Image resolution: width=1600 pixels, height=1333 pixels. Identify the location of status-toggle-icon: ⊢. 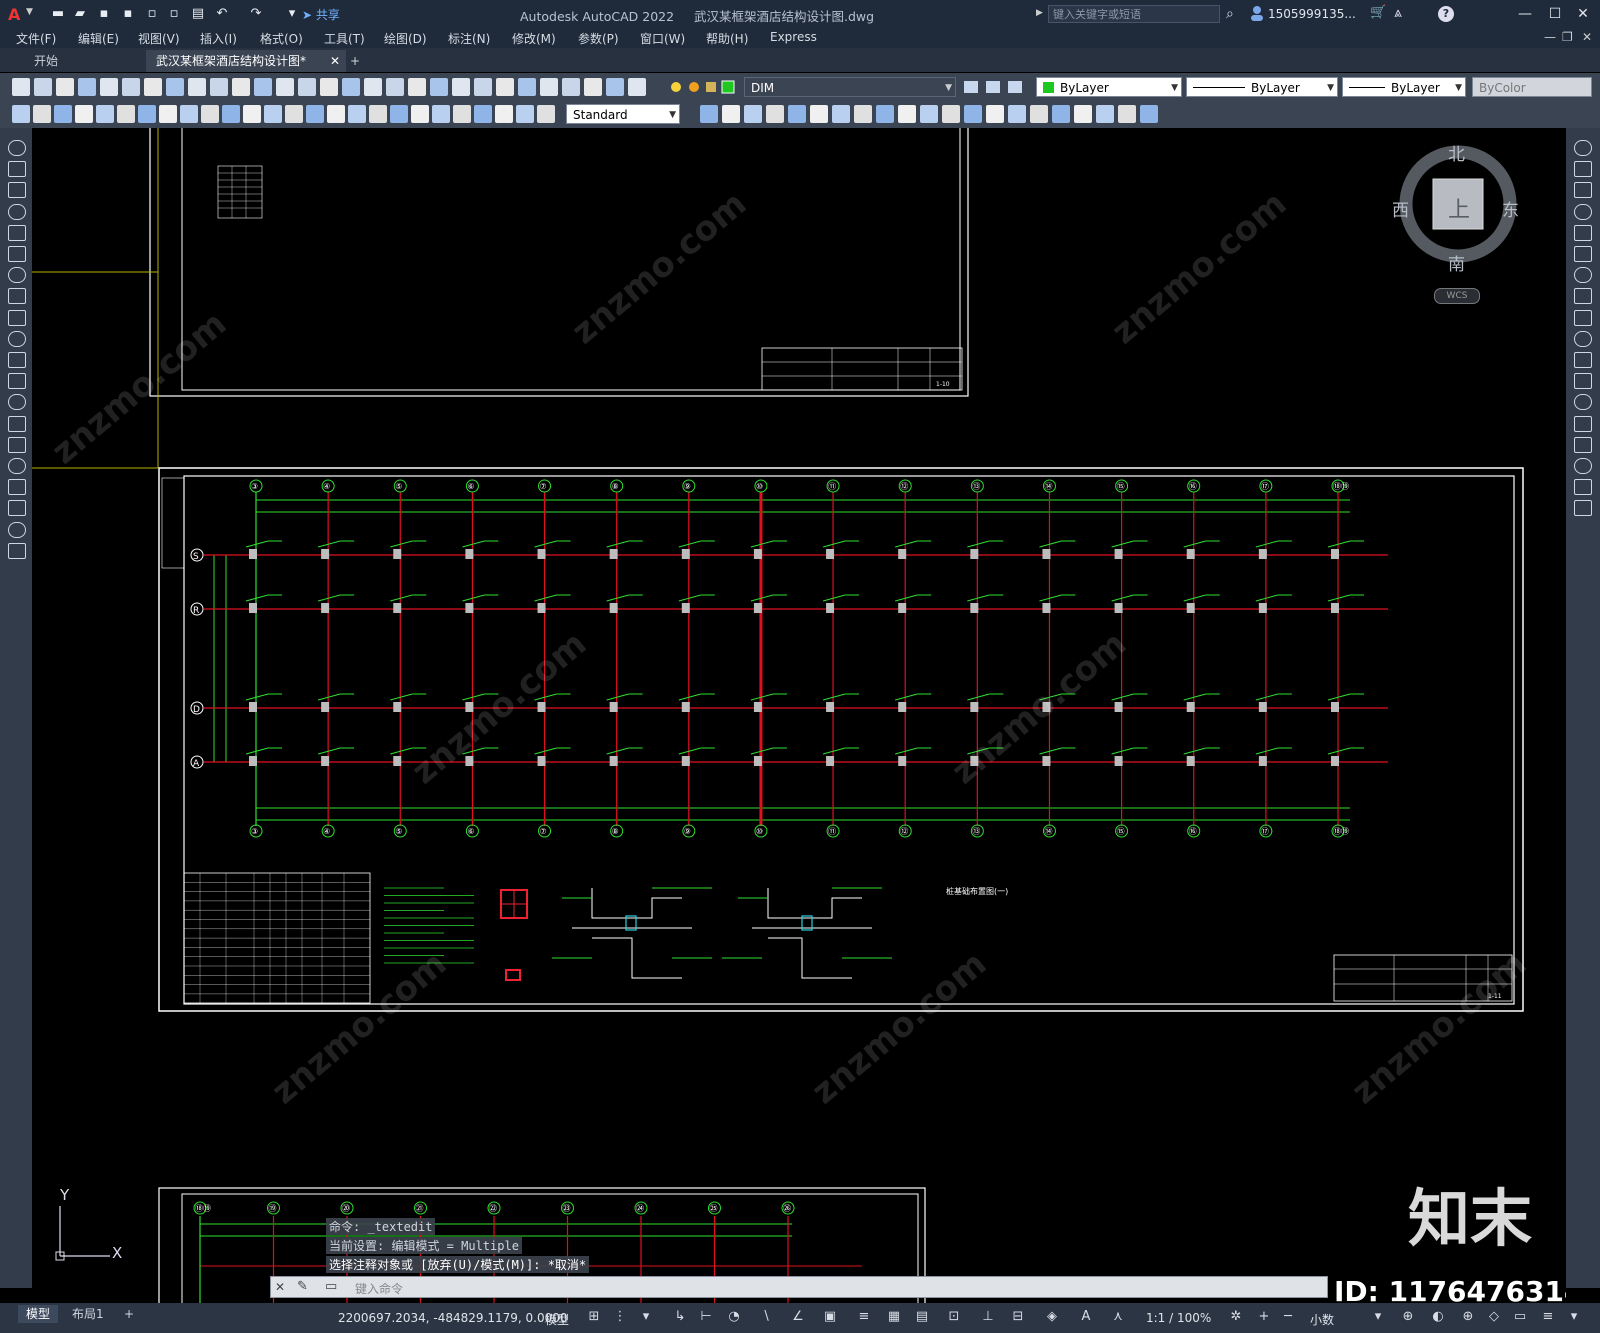
(706, 1317).